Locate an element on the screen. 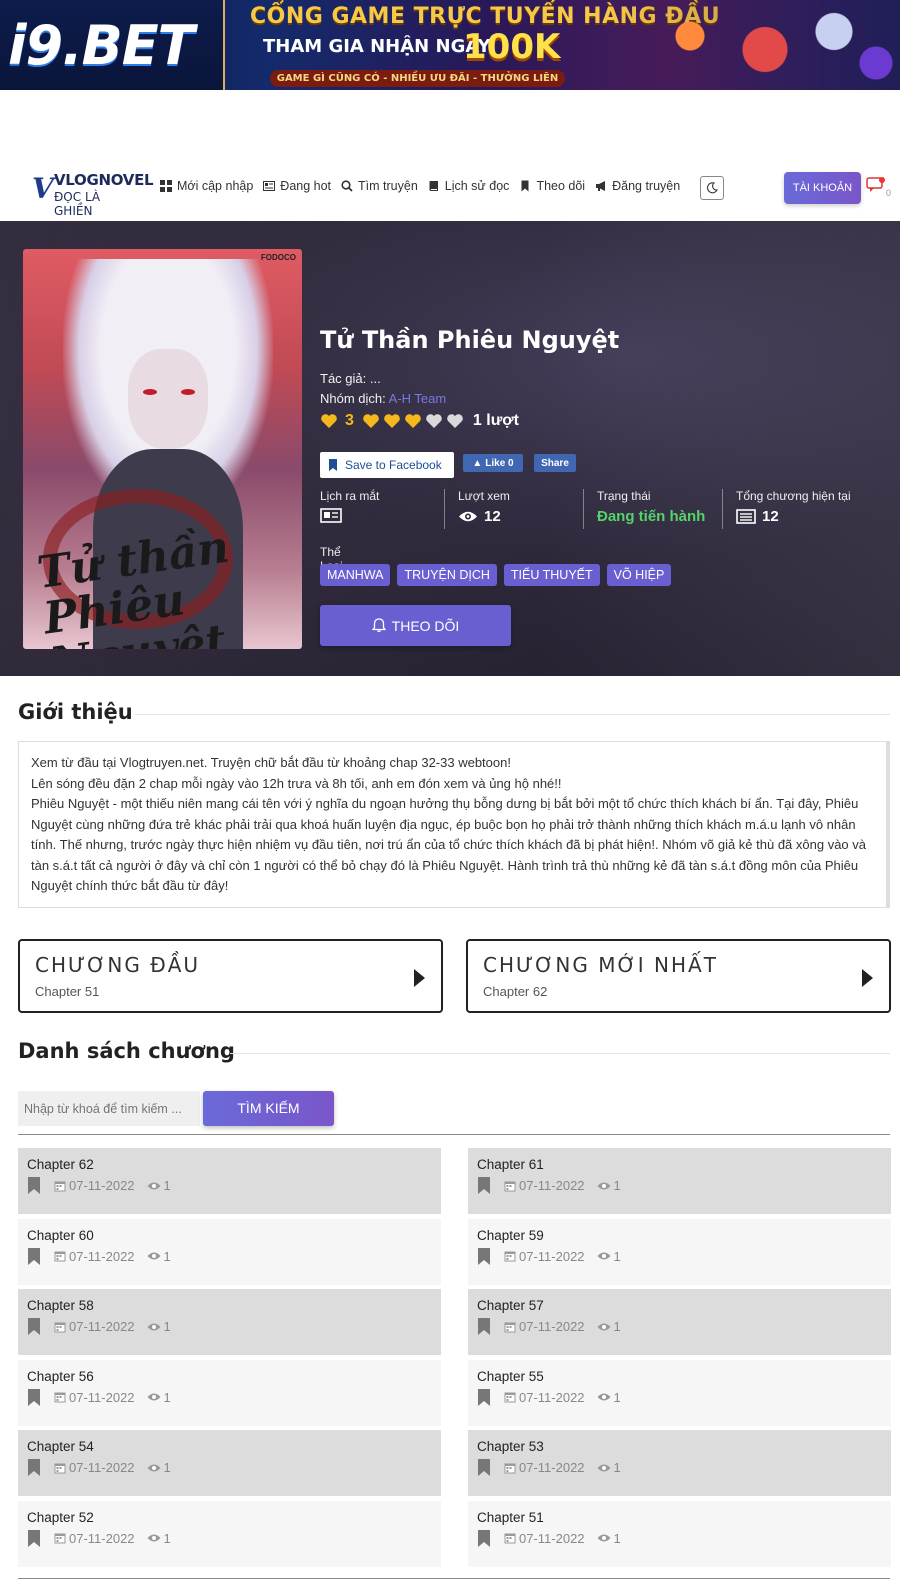  chapter-name: Chapter 53 is located at coordinates (679, 1446).